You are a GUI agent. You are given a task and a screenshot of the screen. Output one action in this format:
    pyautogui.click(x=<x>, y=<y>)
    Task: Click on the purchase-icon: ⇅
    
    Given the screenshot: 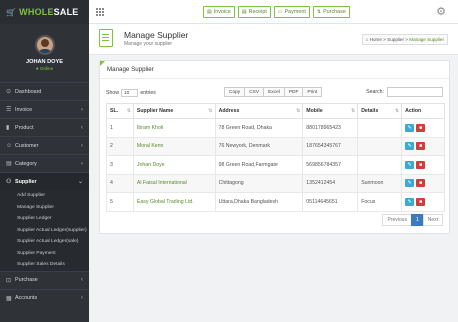 What is the action you would take?
    pyautogui.click(x=319, y=12)
    